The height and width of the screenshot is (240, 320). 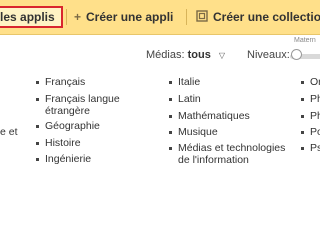 I want to click on subject-label: Or, so click(x=315, y=82).